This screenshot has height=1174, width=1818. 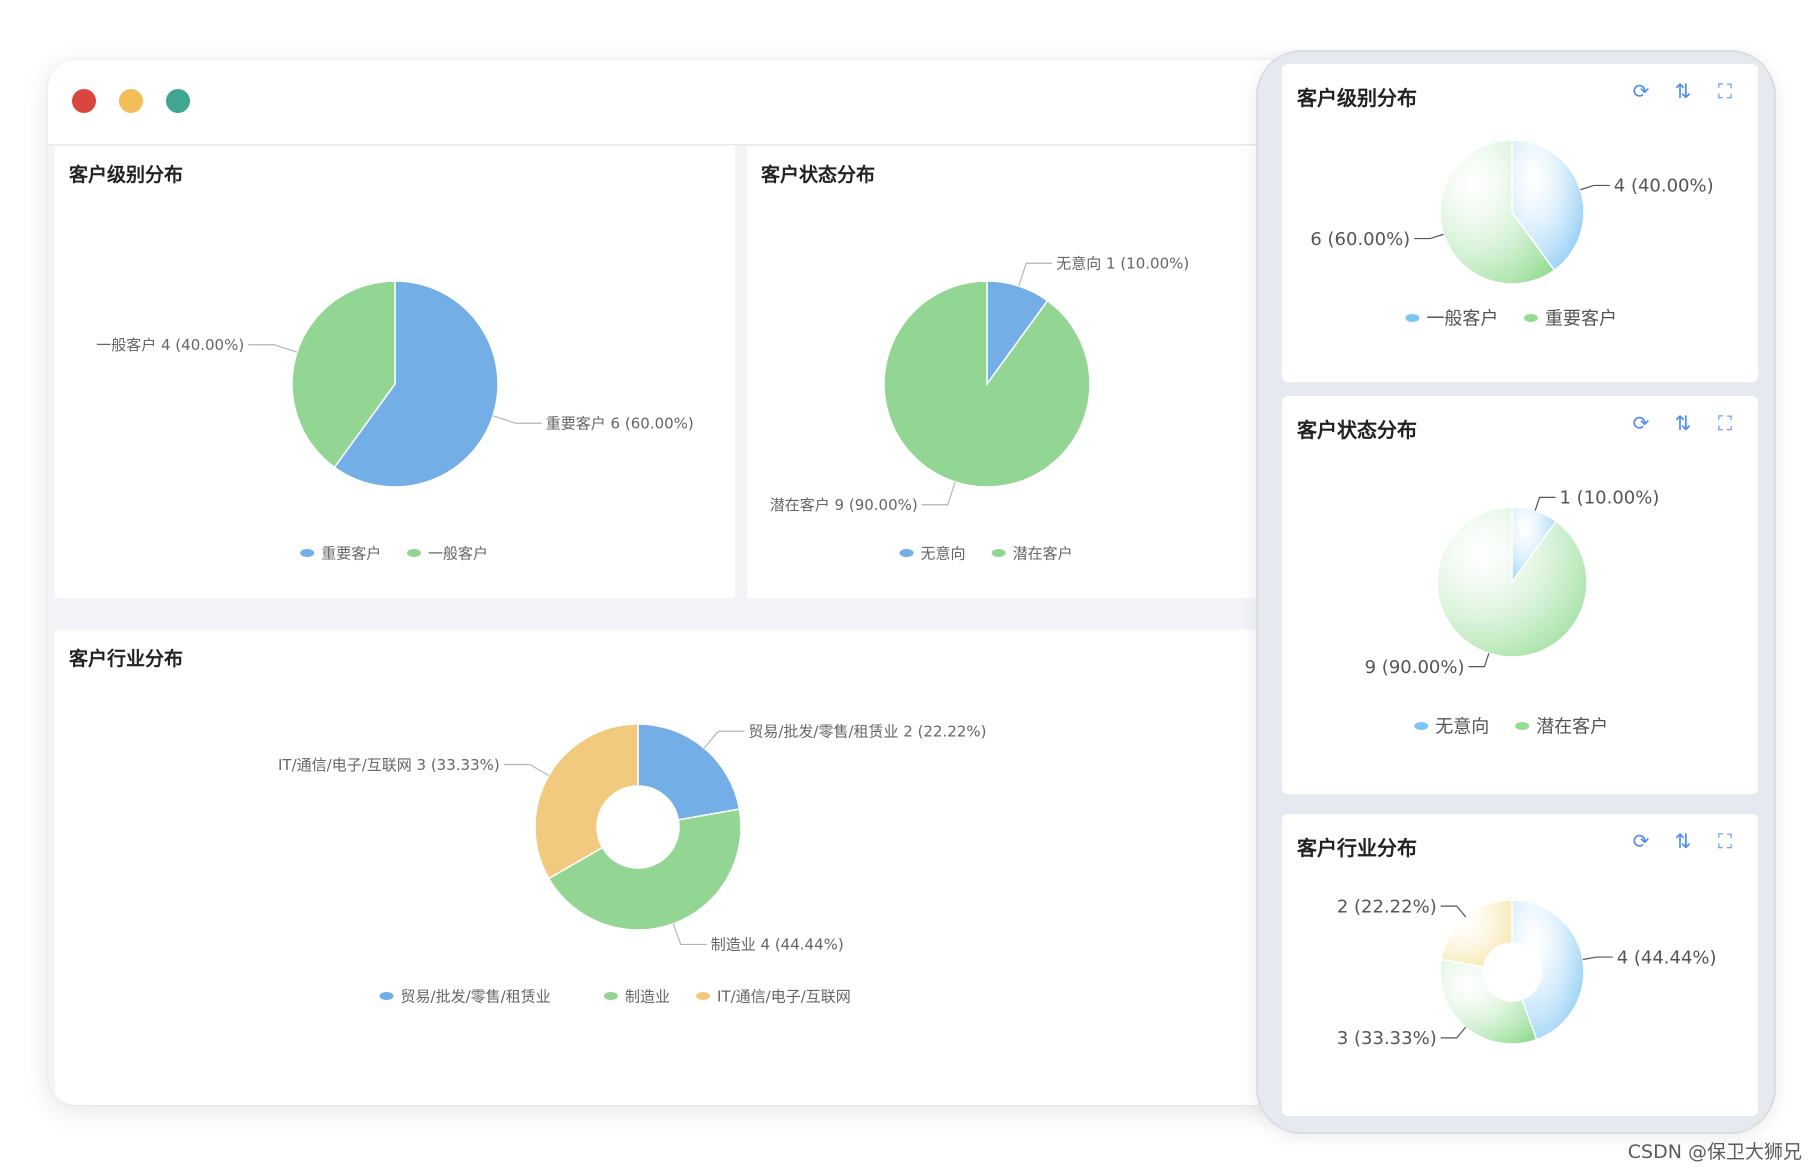 I want to click on slice-label-1: 制造业 4 (44.44%), so click(x=777, y=945).